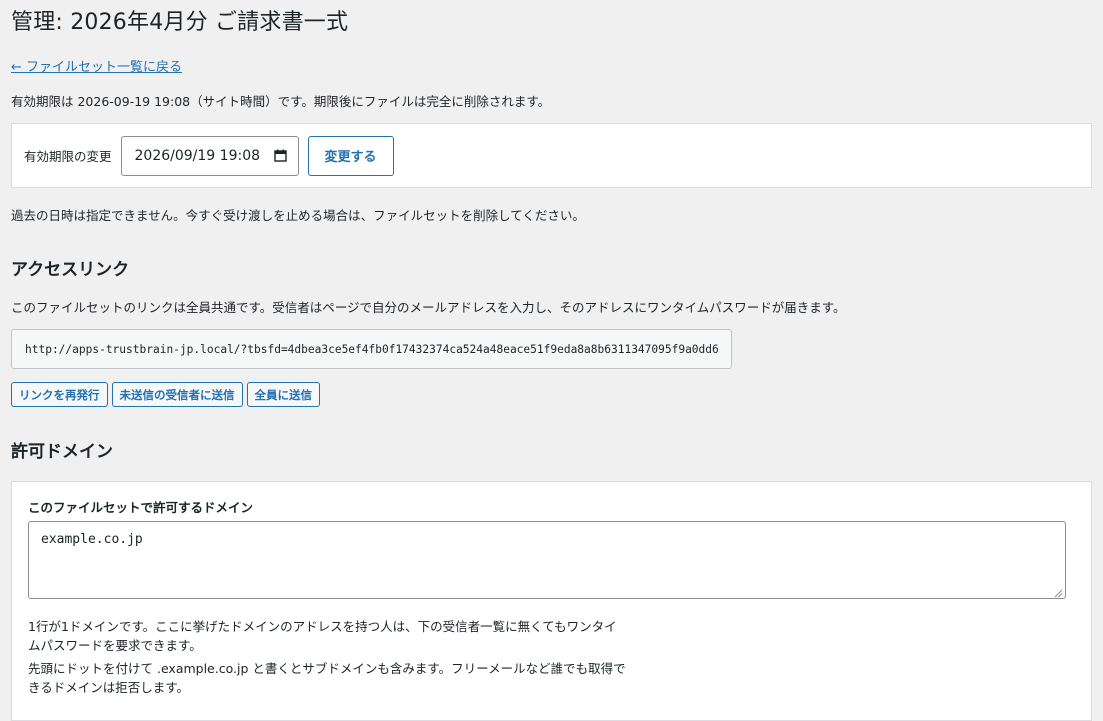 Image resolution: width=1103 pixels, height=721 pixels. Describe the element at coordinates (62, 452) in the screenshot. I see `allowed-domains-heading: 許可ドメイン` at that location.